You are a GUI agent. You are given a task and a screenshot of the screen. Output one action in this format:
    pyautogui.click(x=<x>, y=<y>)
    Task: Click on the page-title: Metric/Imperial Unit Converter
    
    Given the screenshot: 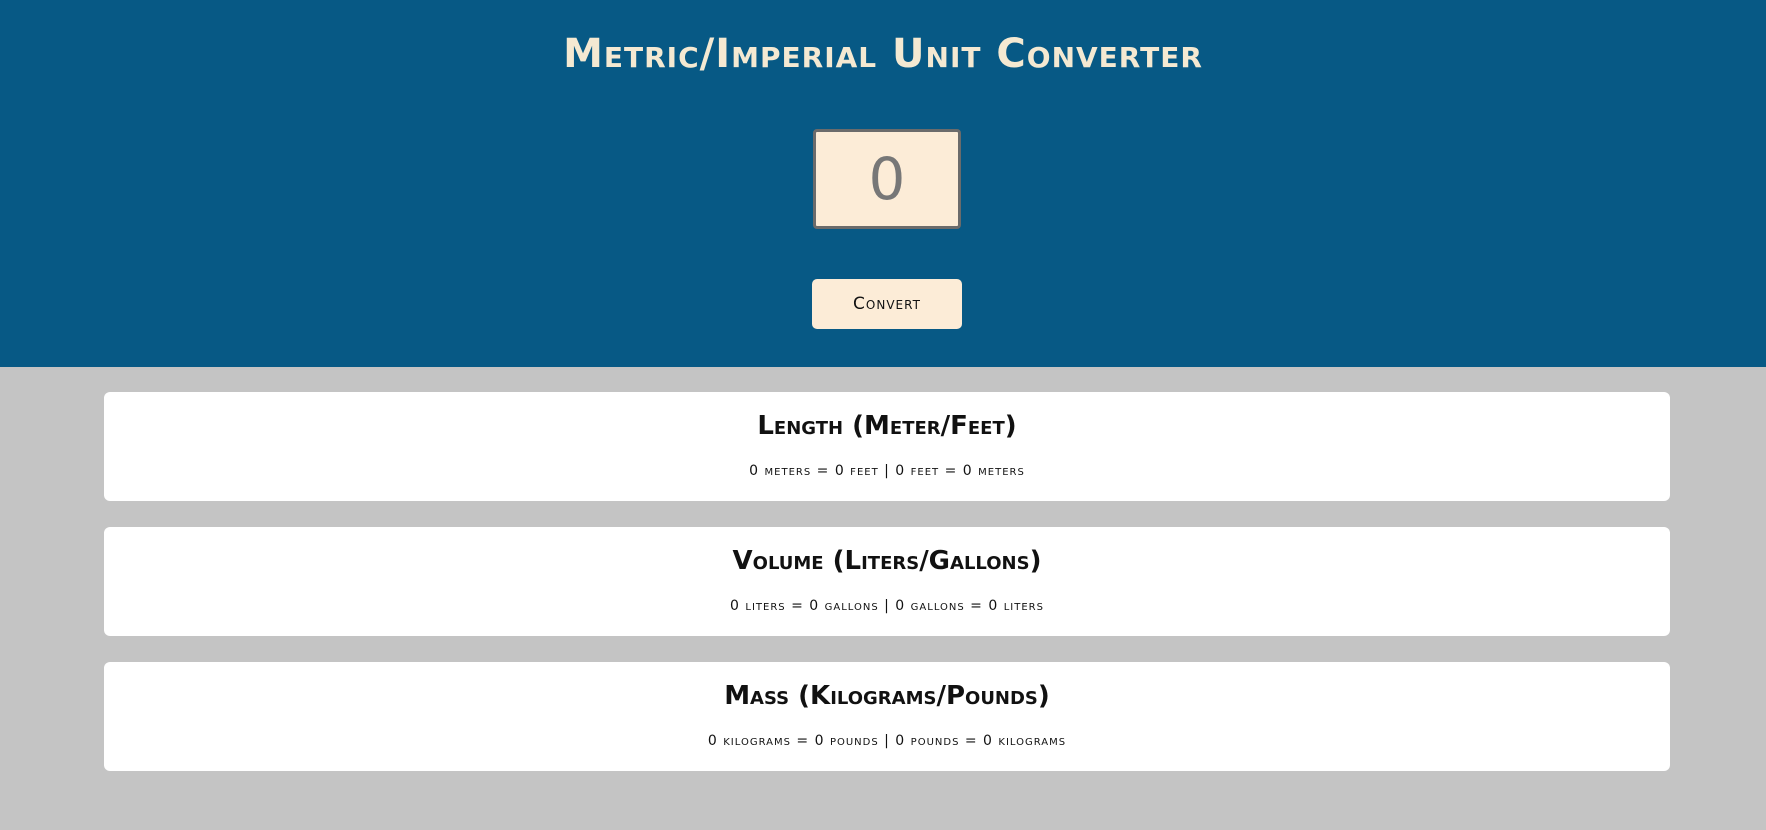 What is the action you would take?
    pyautogui.click(x=883, y=54)
    